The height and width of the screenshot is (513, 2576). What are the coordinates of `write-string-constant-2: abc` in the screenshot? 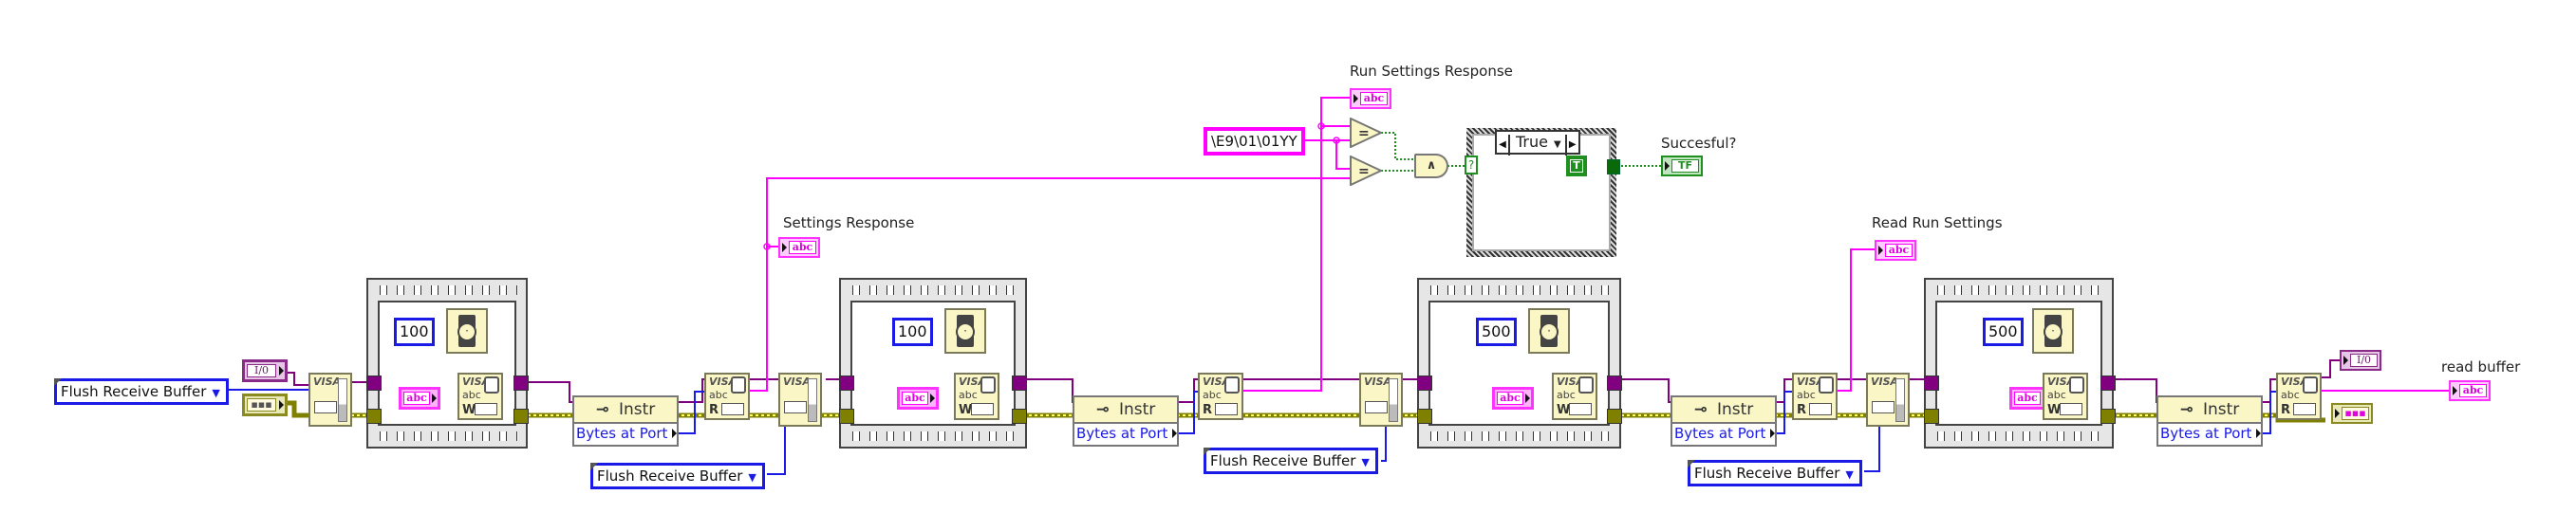 It's located at (918, 398).